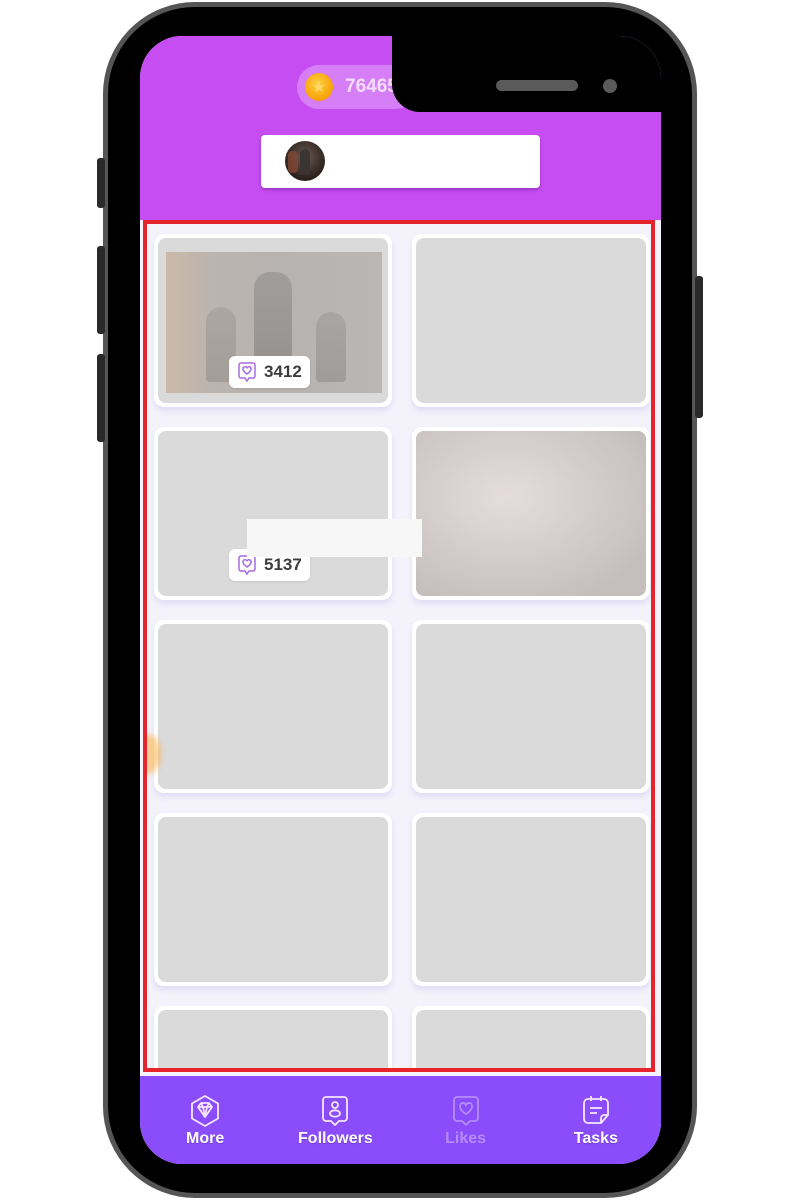 The height and width of the screenshot is (1200, 800). Describe the element at coordinates (101, 290) in the screenshot. I see `side-button-volume-up` at that location.